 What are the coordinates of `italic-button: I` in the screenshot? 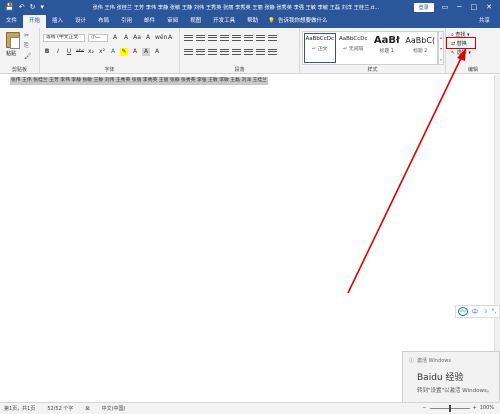 It's located at (58, 52).